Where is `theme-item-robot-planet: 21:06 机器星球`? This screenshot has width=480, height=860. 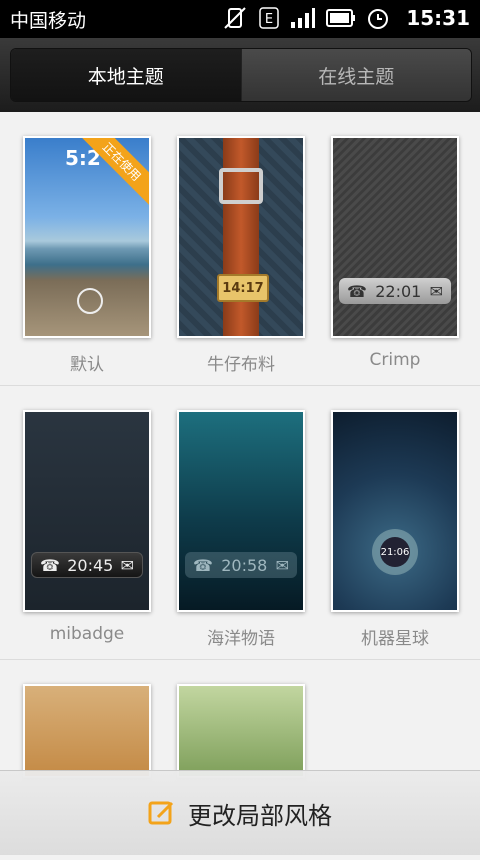
theme-item-robot-planet: 21:06 机器星球 is located at coordinates (395, 529).